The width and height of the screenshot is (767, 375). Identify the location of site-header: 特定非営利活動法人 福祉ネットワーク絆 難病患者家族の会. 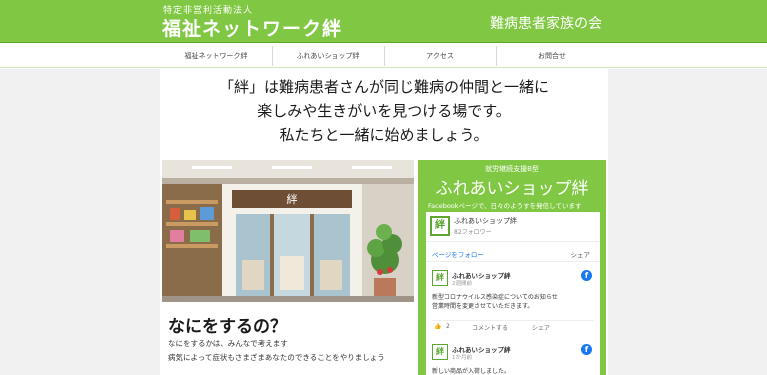
(383, 21).